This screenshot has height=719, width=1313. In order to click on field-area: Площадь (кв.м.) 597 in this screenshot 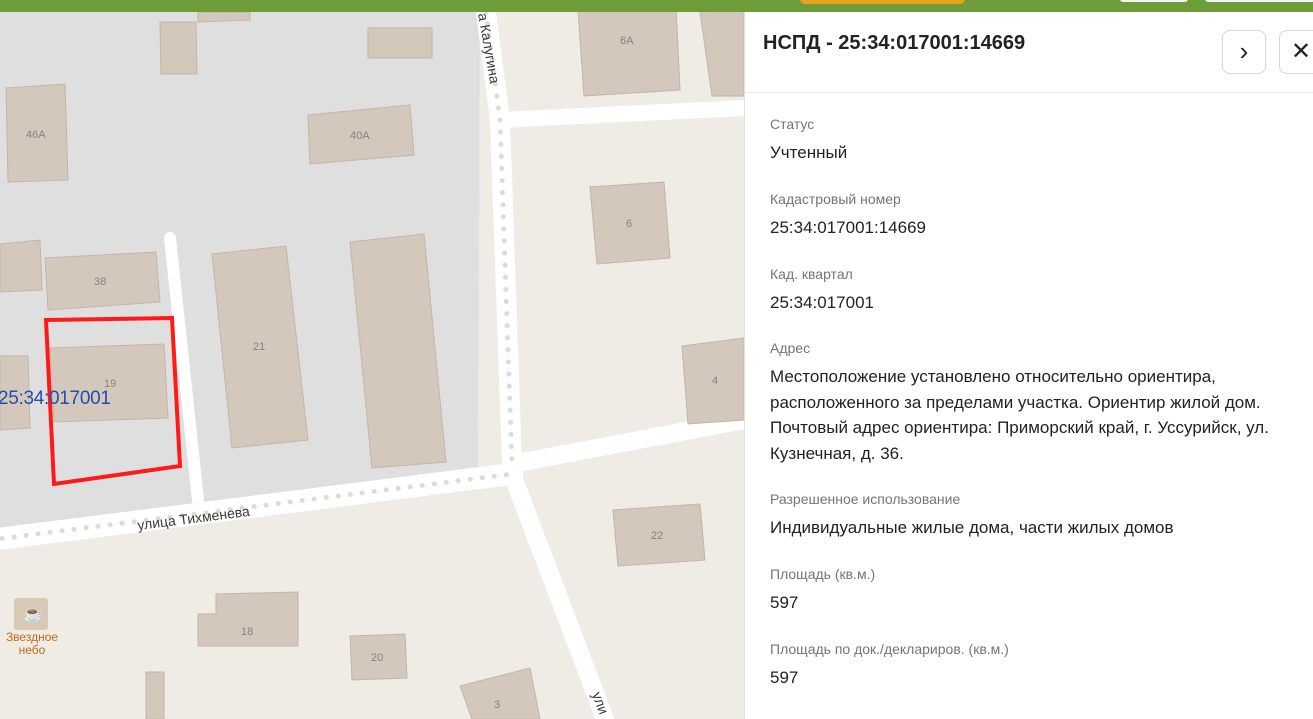, I will do `click(1032, 591)`.